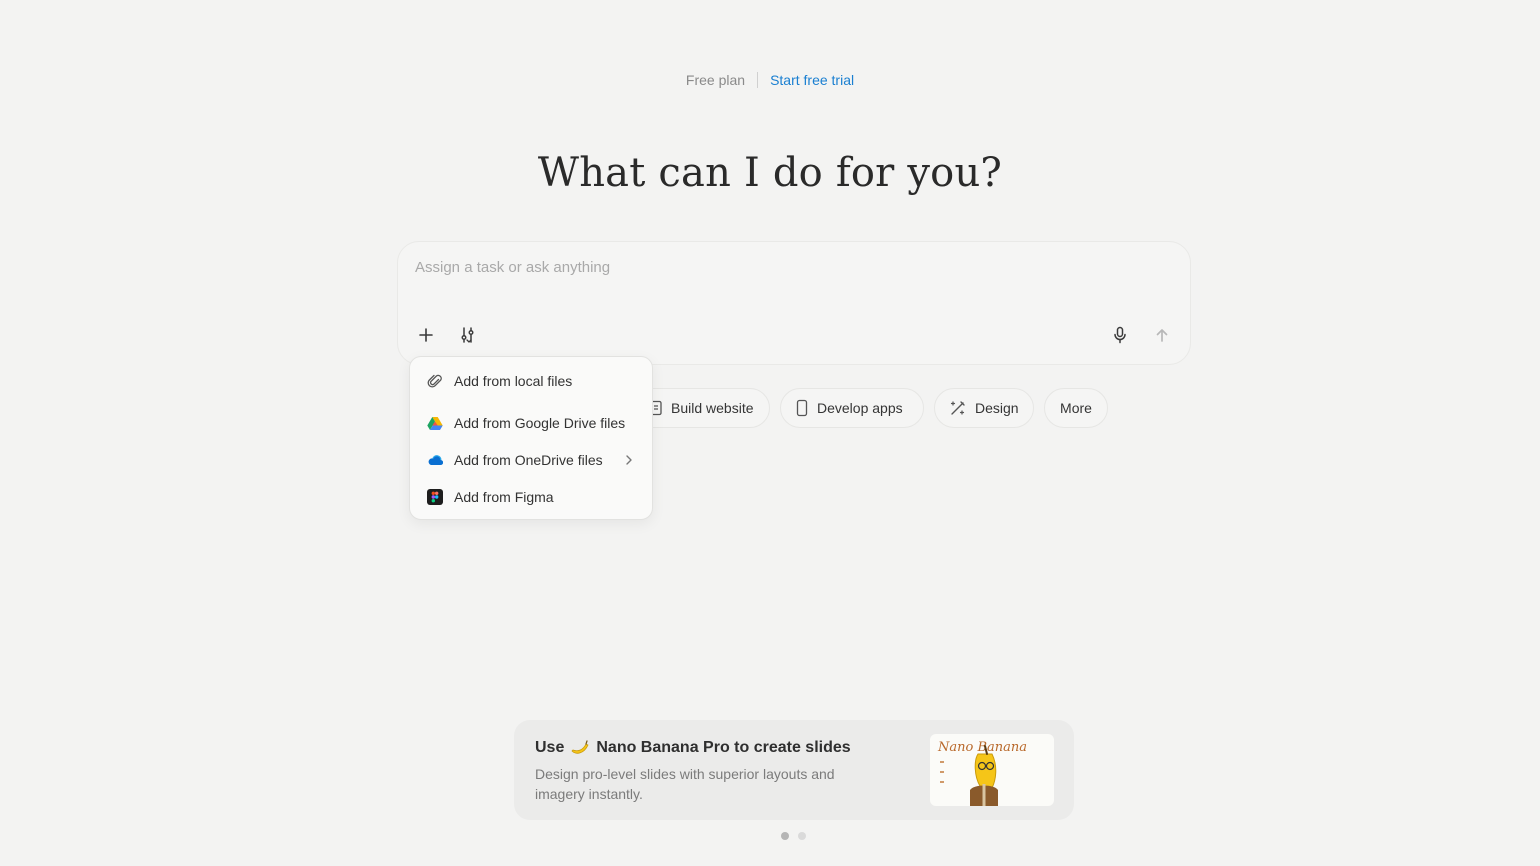 The image size is (1540, 866). I want to click on paperclip-icon, so click(435, 381).